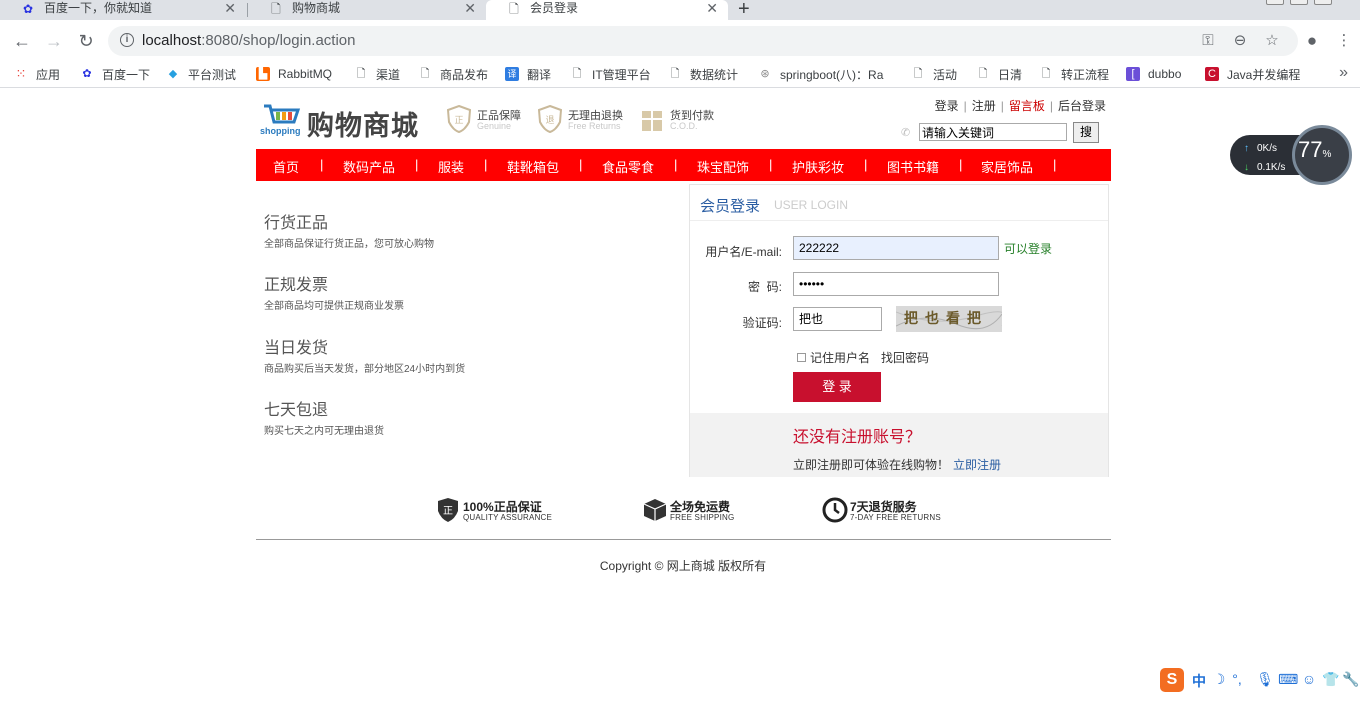 This screenshot has height=720, width=1360. What do you see at coordinates (21, 73) in the screenshot?
I see `apps-grid-icon: ⁙` at bounding box center [21, 73].